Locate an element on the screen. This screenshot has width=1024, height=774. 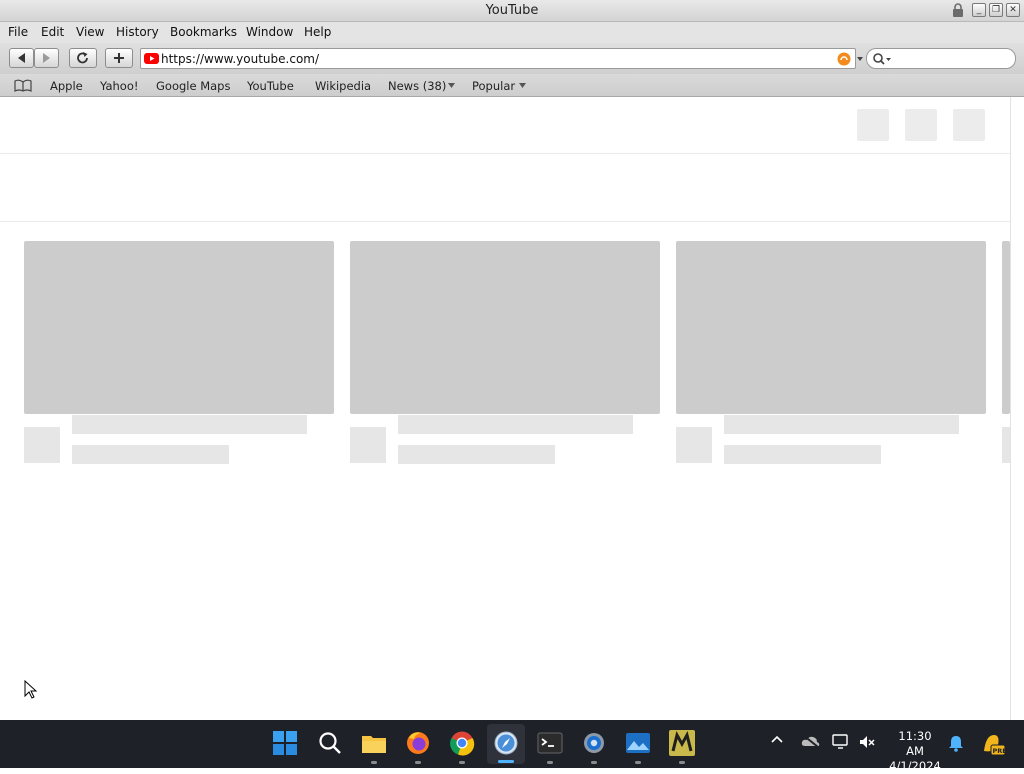
firefox-icon is located at coordinates (418, 743).